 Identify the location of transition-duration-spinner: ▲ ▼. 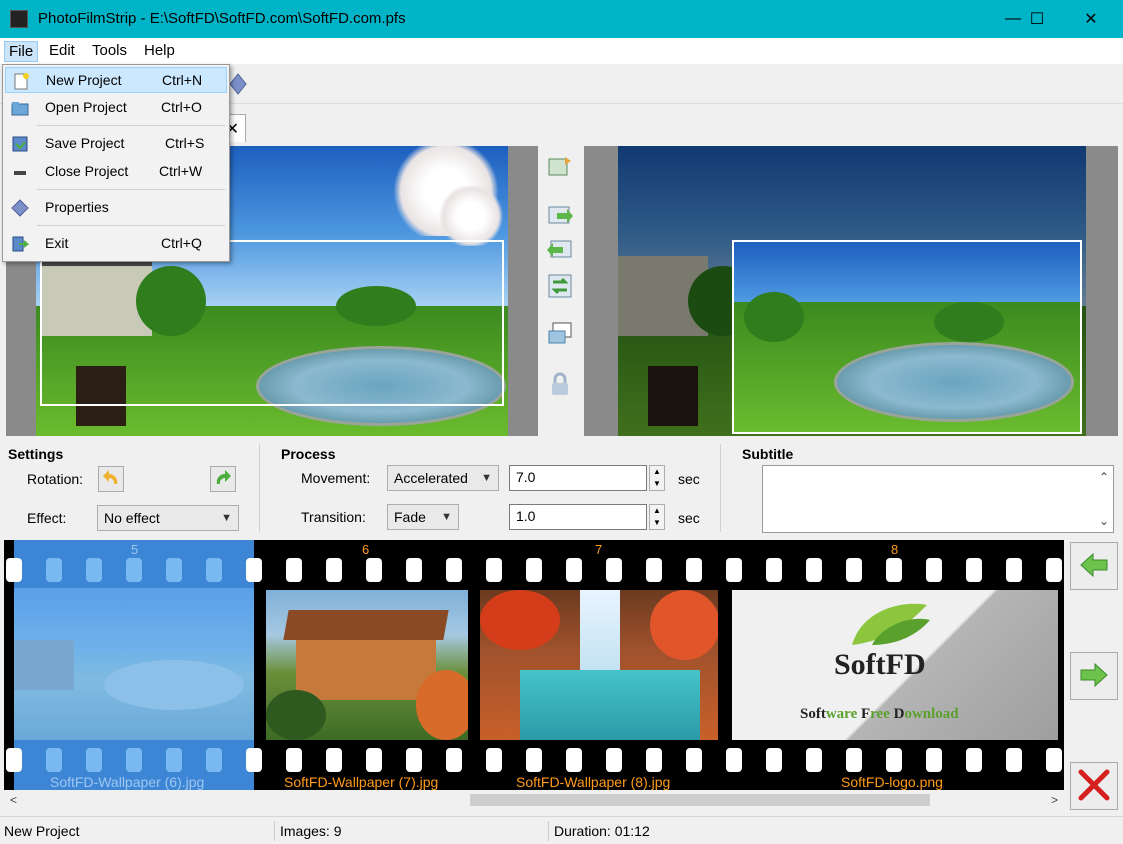
(657, 517).